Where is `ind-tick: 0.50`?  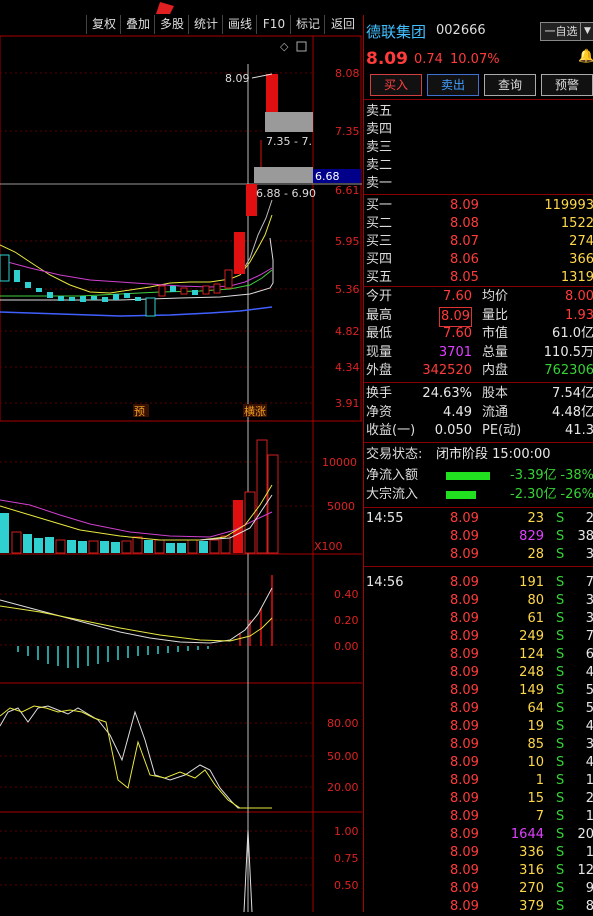 ind-tick: 0.50 is located at coordinates (346, 885).